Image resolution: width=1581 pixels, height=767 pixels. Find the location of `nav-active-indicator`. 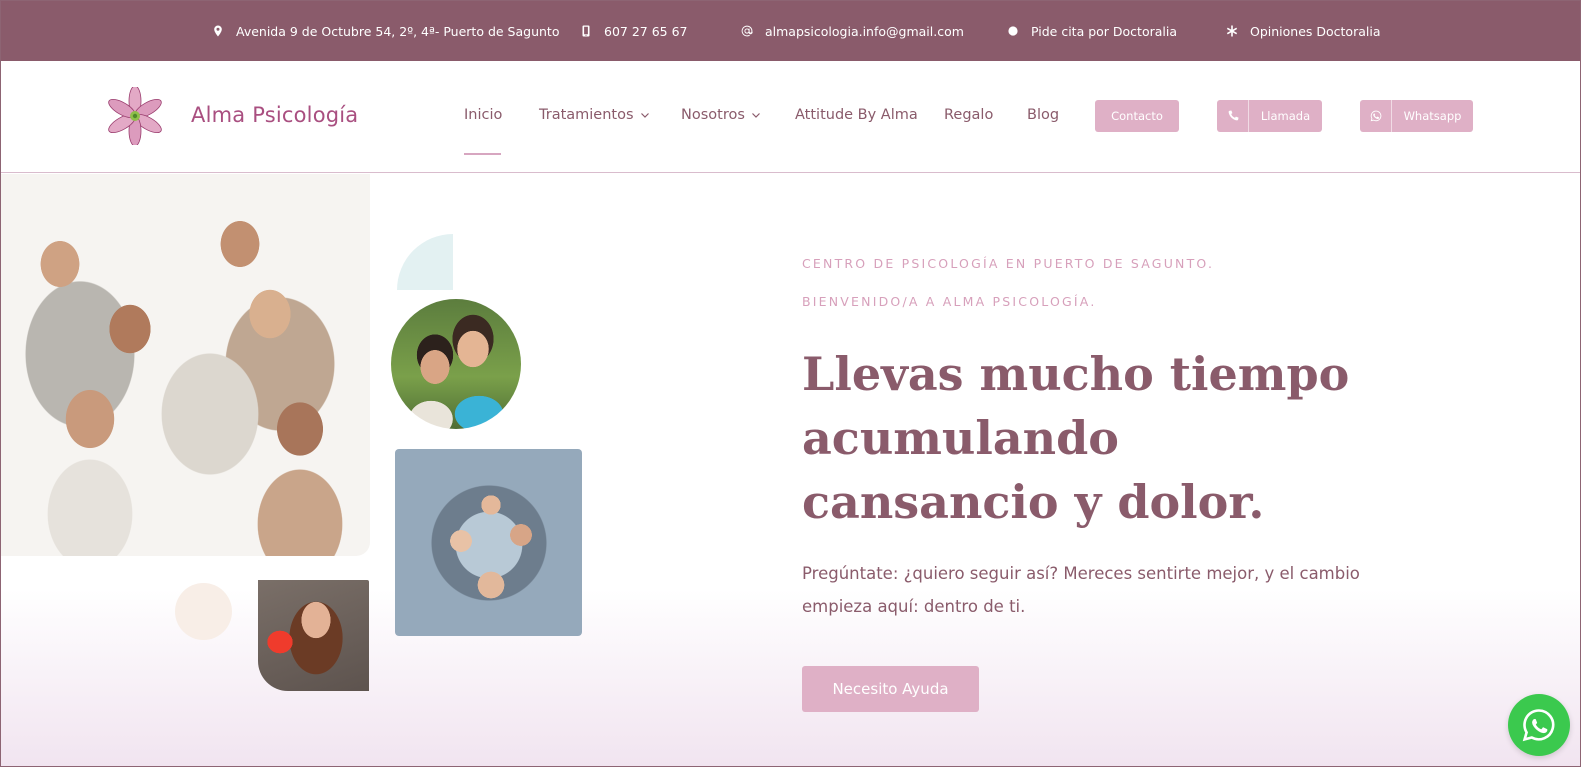

nav-active-indicator is located at coordinates (482, 154).